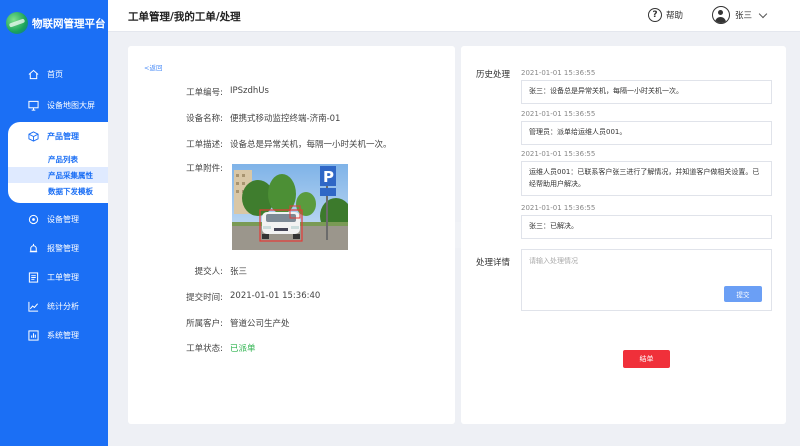 The image size is (800, 446). Describe the element at coordinates (204, 145) in the screenshot. I see `field-label: 工单描述:` at that location.